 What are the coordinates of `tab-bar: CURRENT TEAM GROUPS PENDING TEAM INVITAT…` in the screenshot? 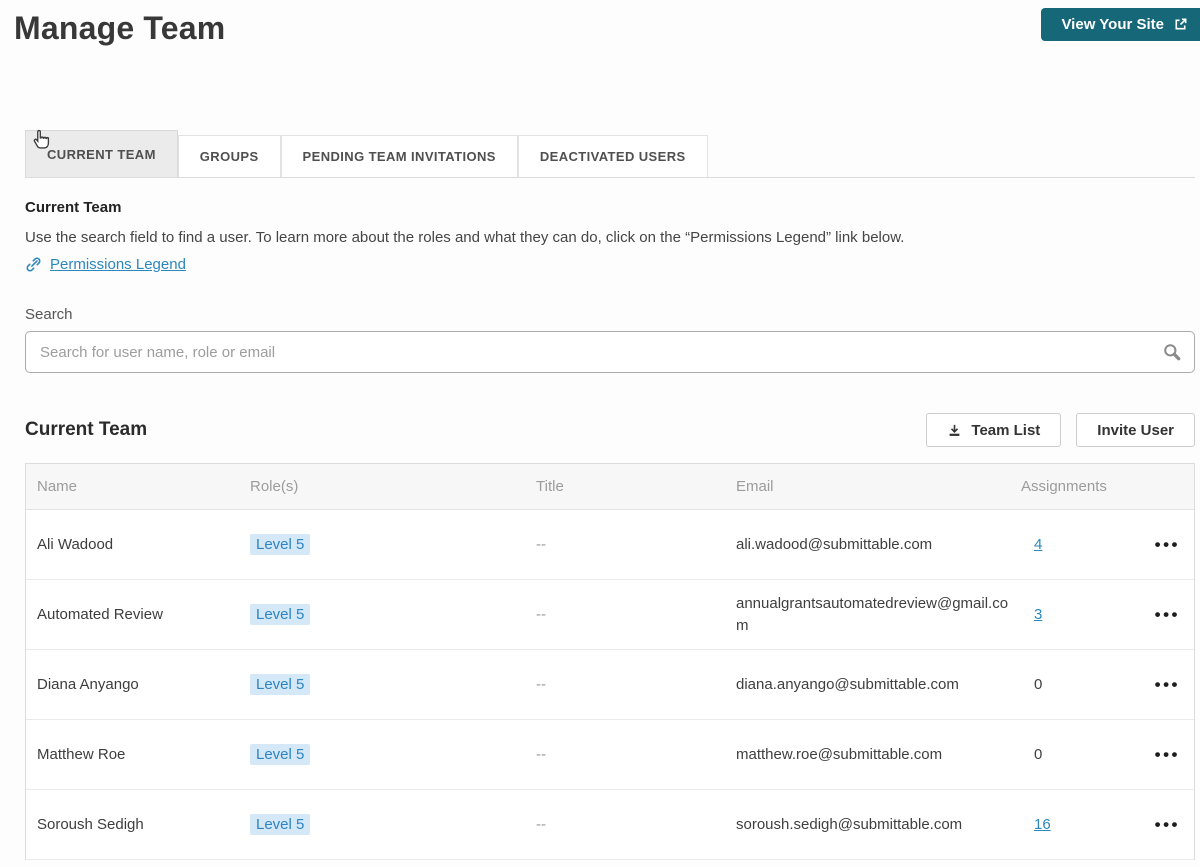 It's located at (610, 153).